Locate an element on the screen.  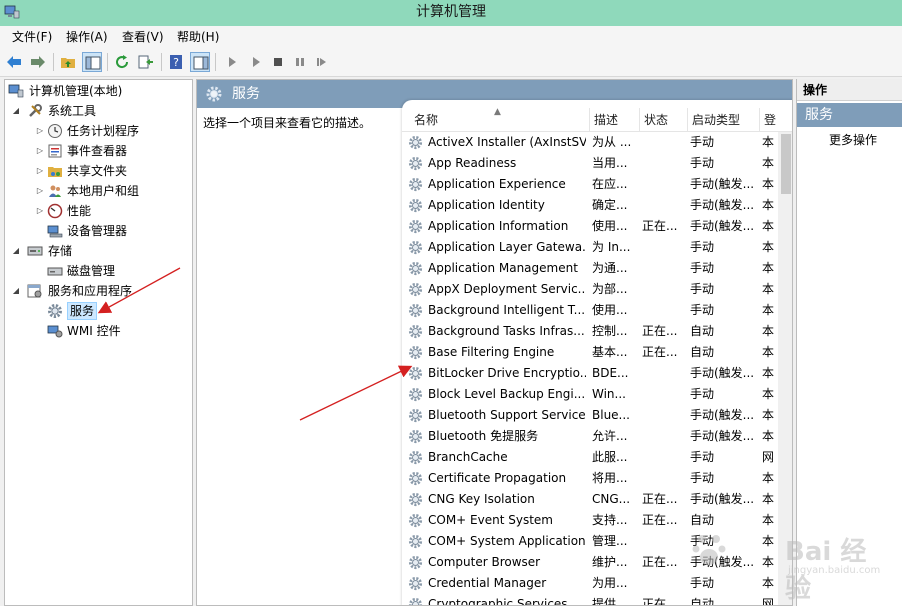
column-description: 描述 is located at coordinates (615, 120).